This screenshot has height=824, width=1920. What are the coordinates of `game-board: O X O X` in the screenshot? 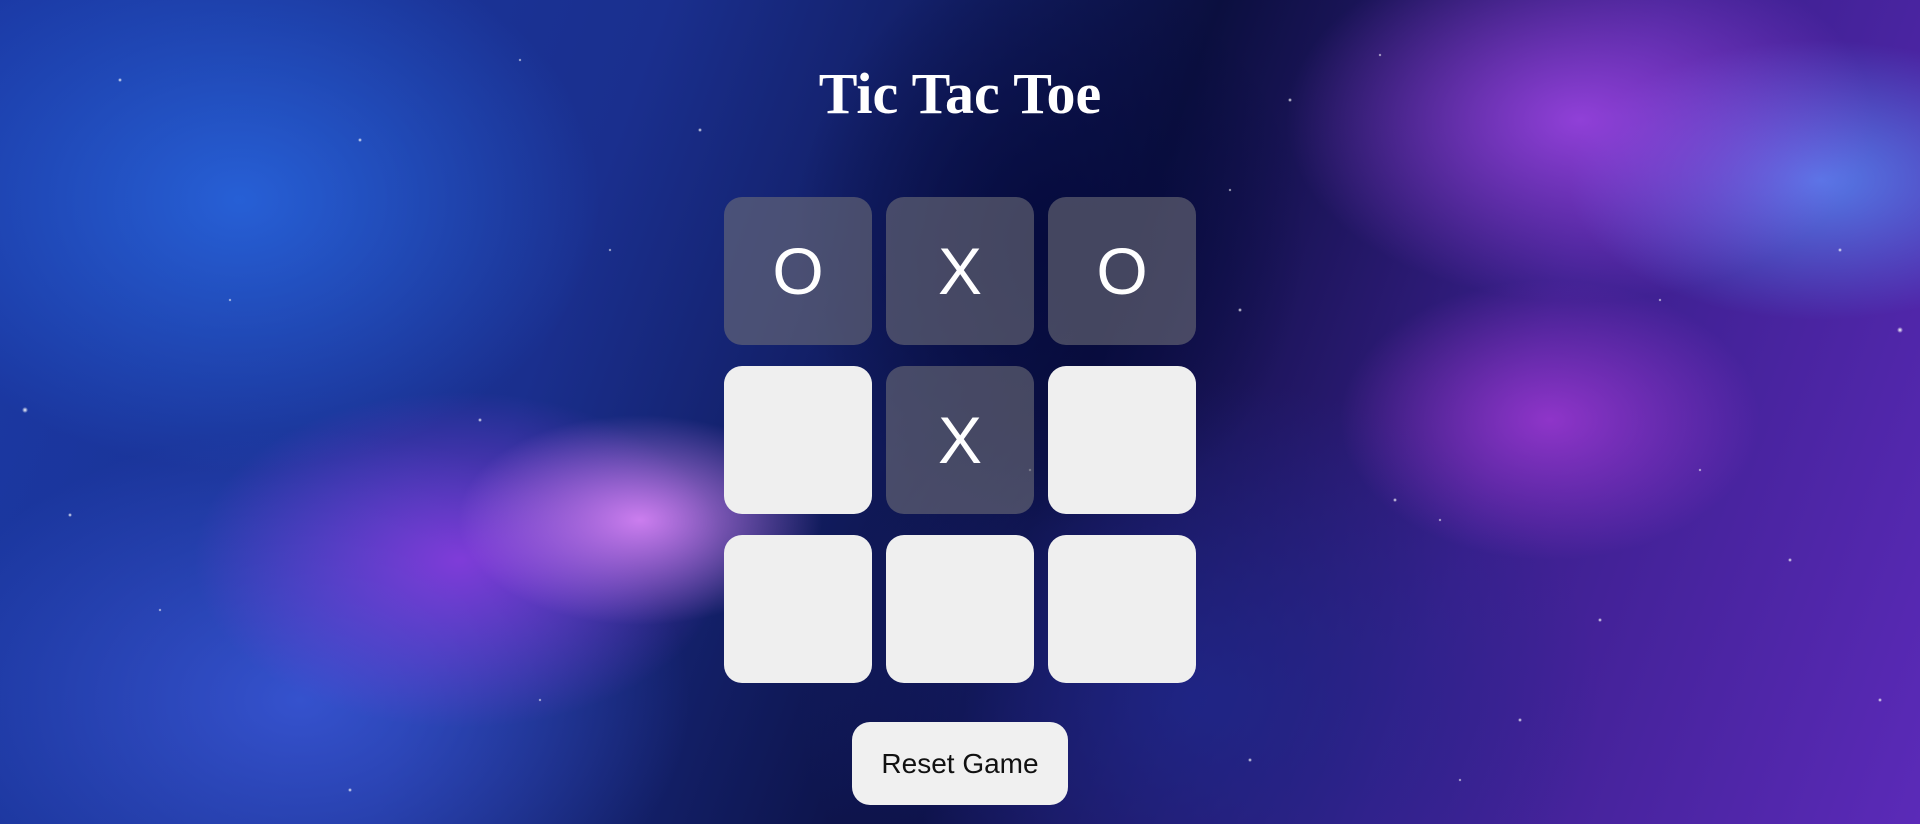 It's located at (960, 440).